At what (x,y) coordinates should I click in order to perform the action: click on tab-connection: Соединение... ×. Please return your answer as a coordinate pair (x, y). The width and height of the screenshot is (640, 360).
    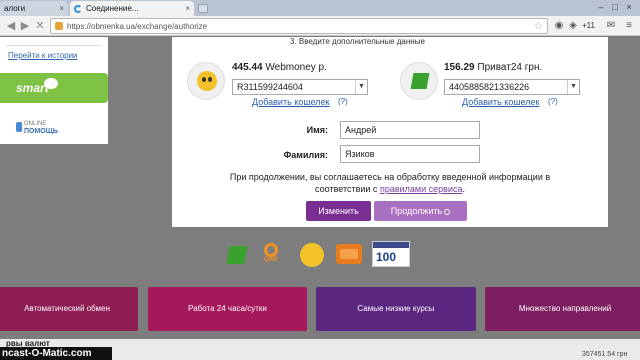
    Looking at the image, I should click on (132, 8).